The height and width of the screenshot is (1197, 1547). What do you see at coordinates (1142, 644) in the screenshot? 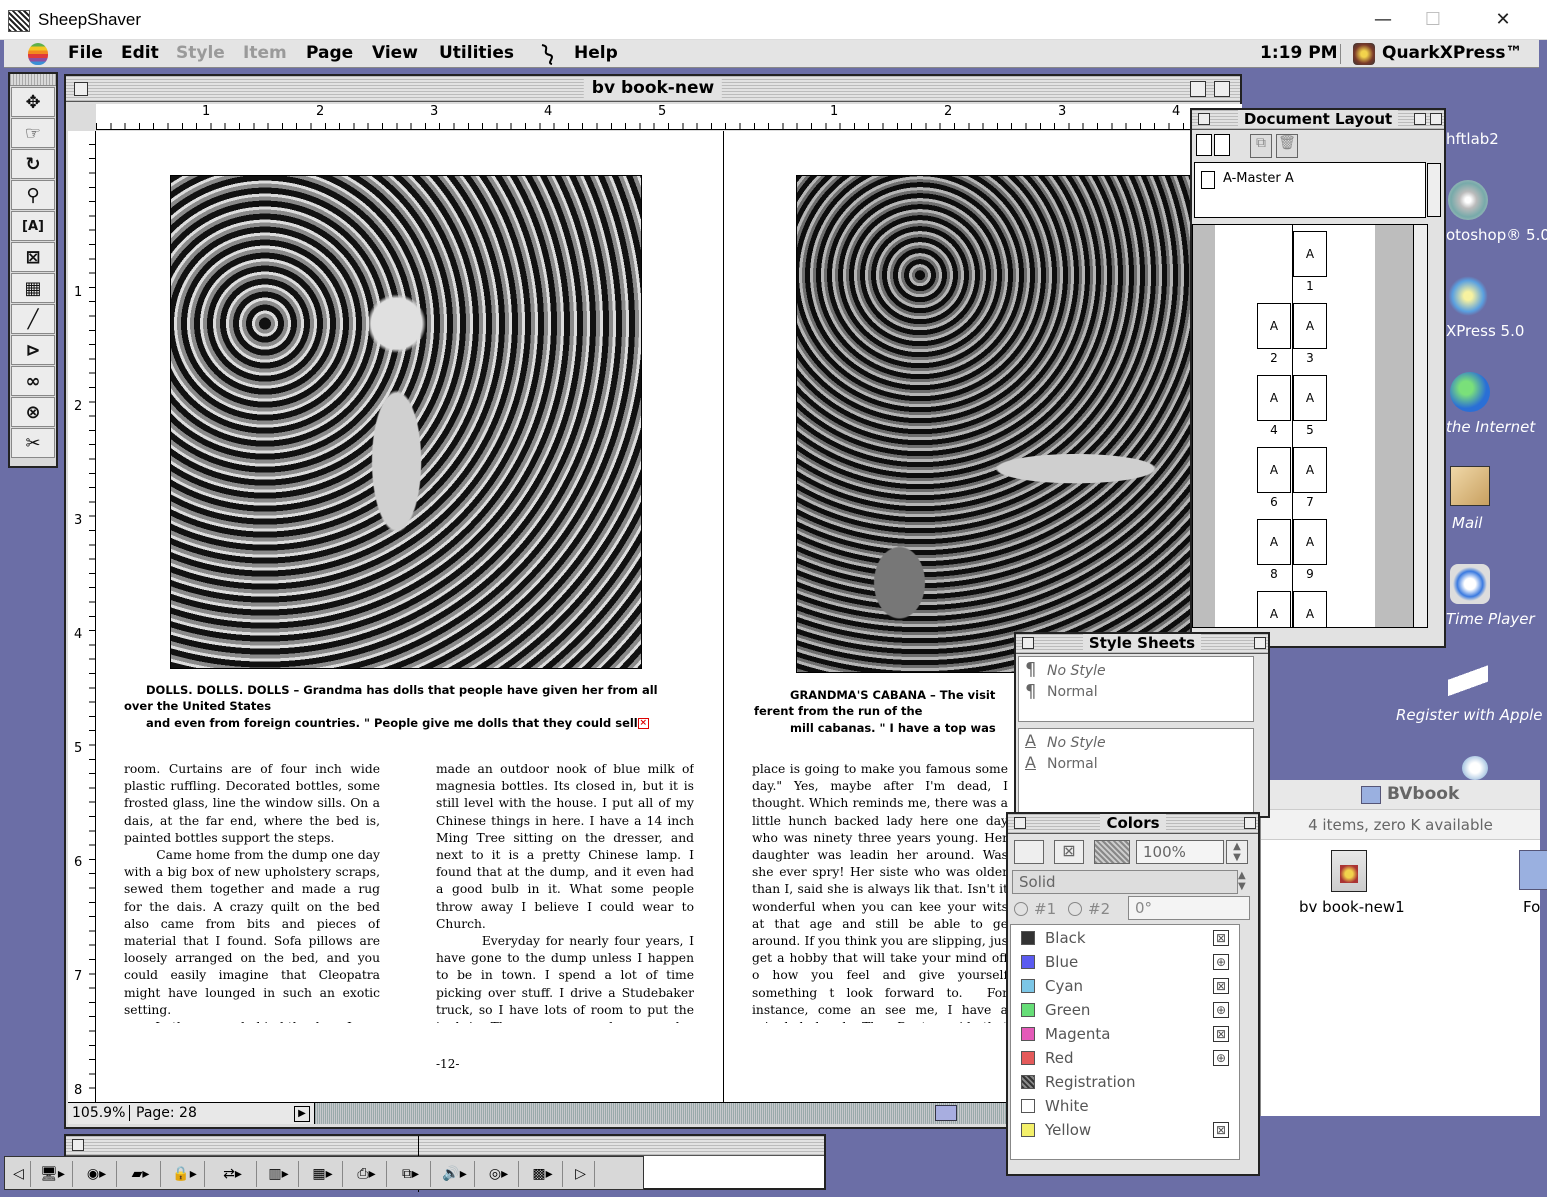
I see `style-sheets-title-bar: Style Sheets` at bounding box center [1142, 644].